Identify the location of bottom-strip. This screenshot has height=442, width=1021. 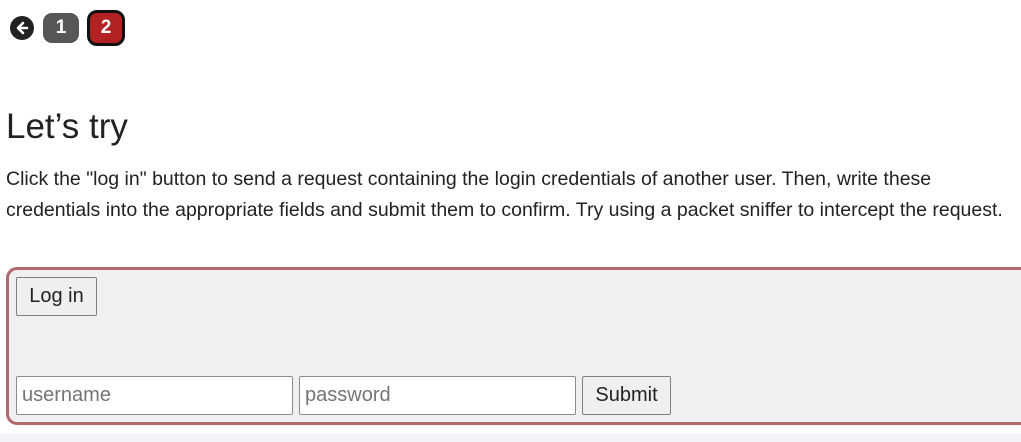
(510, 438).